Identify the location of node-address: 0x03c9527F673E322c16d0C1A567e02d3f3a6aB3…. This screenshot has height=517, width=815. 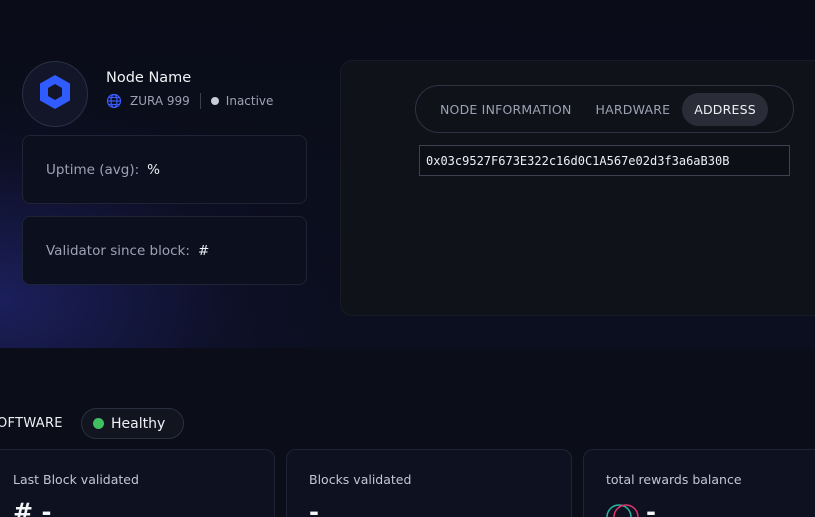
(604, 160).